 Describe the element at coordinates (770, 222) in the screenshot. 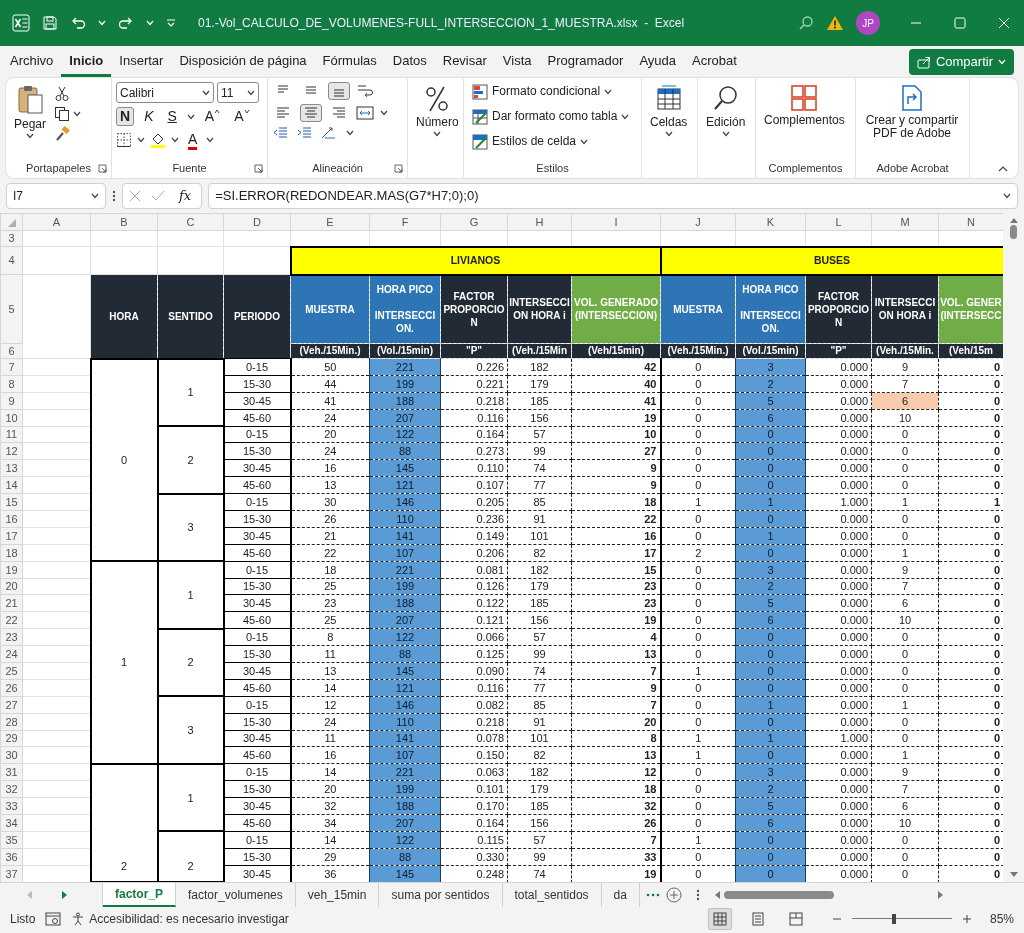

I see `column-header: K` at that location.